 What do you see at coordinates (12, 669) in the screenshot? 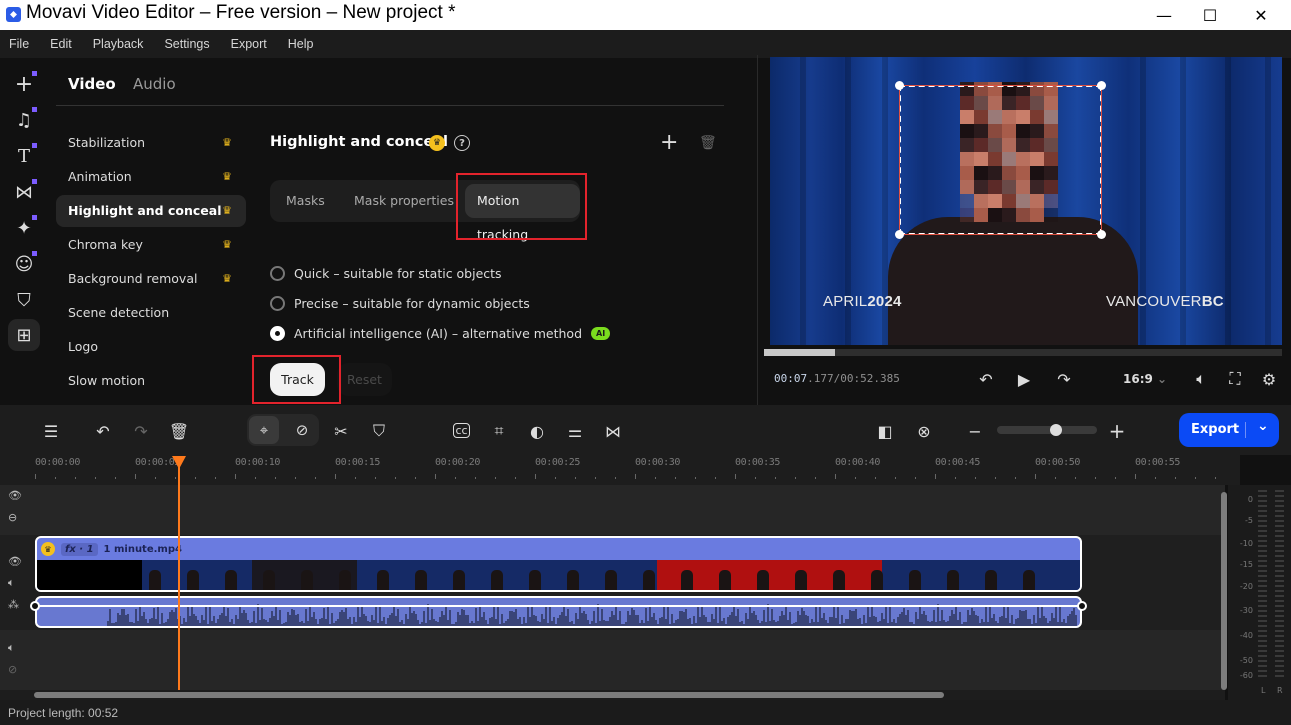
I see `unlink-icon: ⊘` at bounding box center [12, 669].